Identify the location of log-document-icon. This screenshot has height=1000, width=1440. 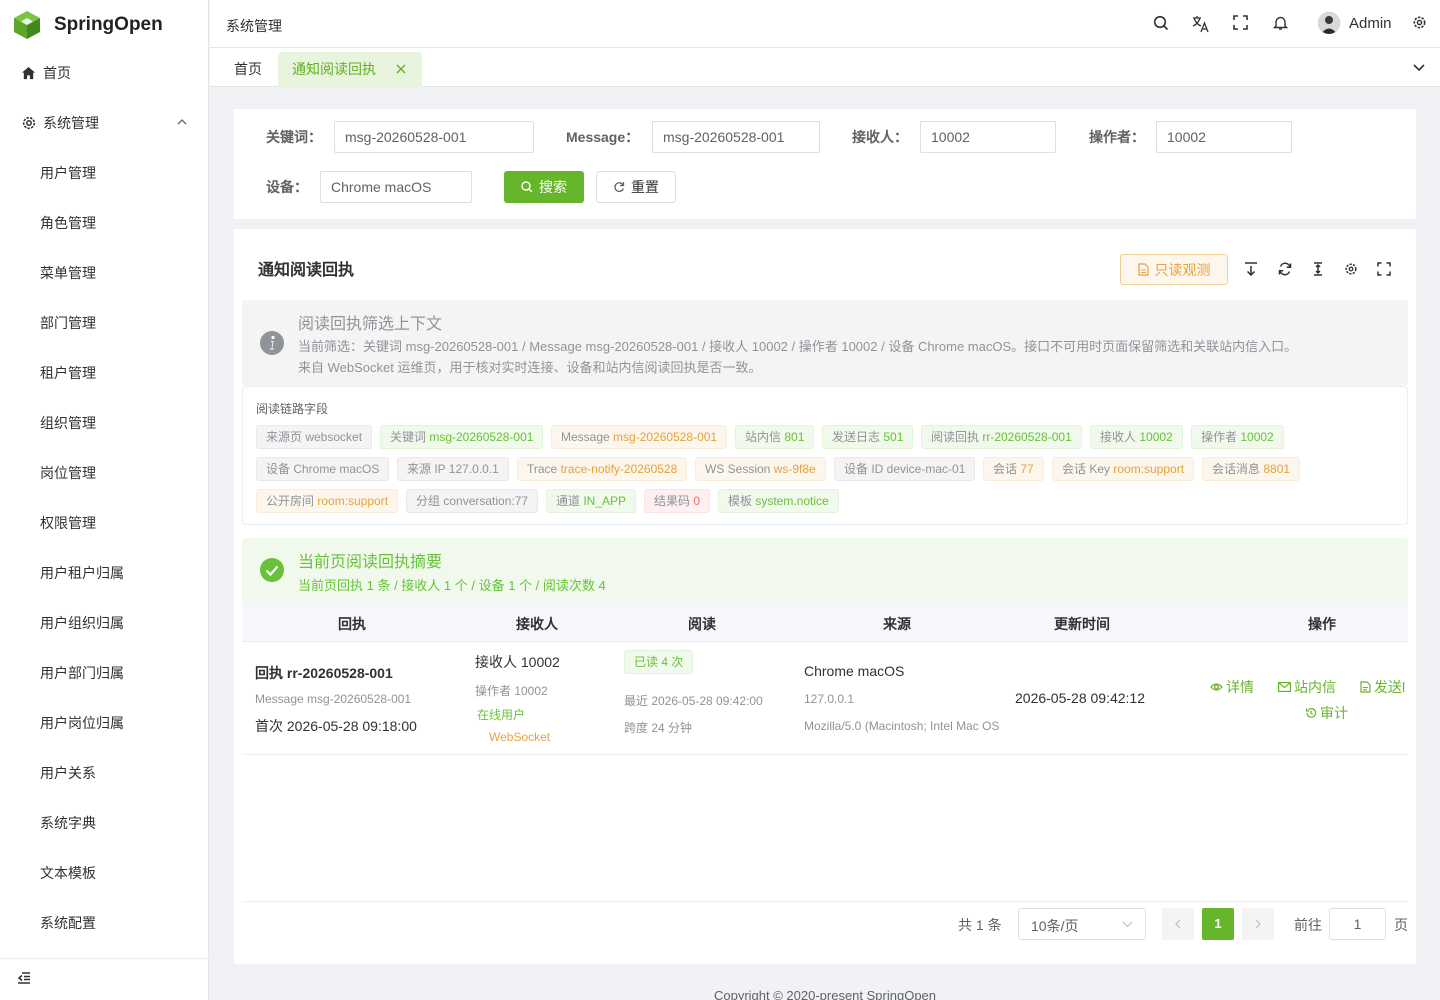
(1365, 687).